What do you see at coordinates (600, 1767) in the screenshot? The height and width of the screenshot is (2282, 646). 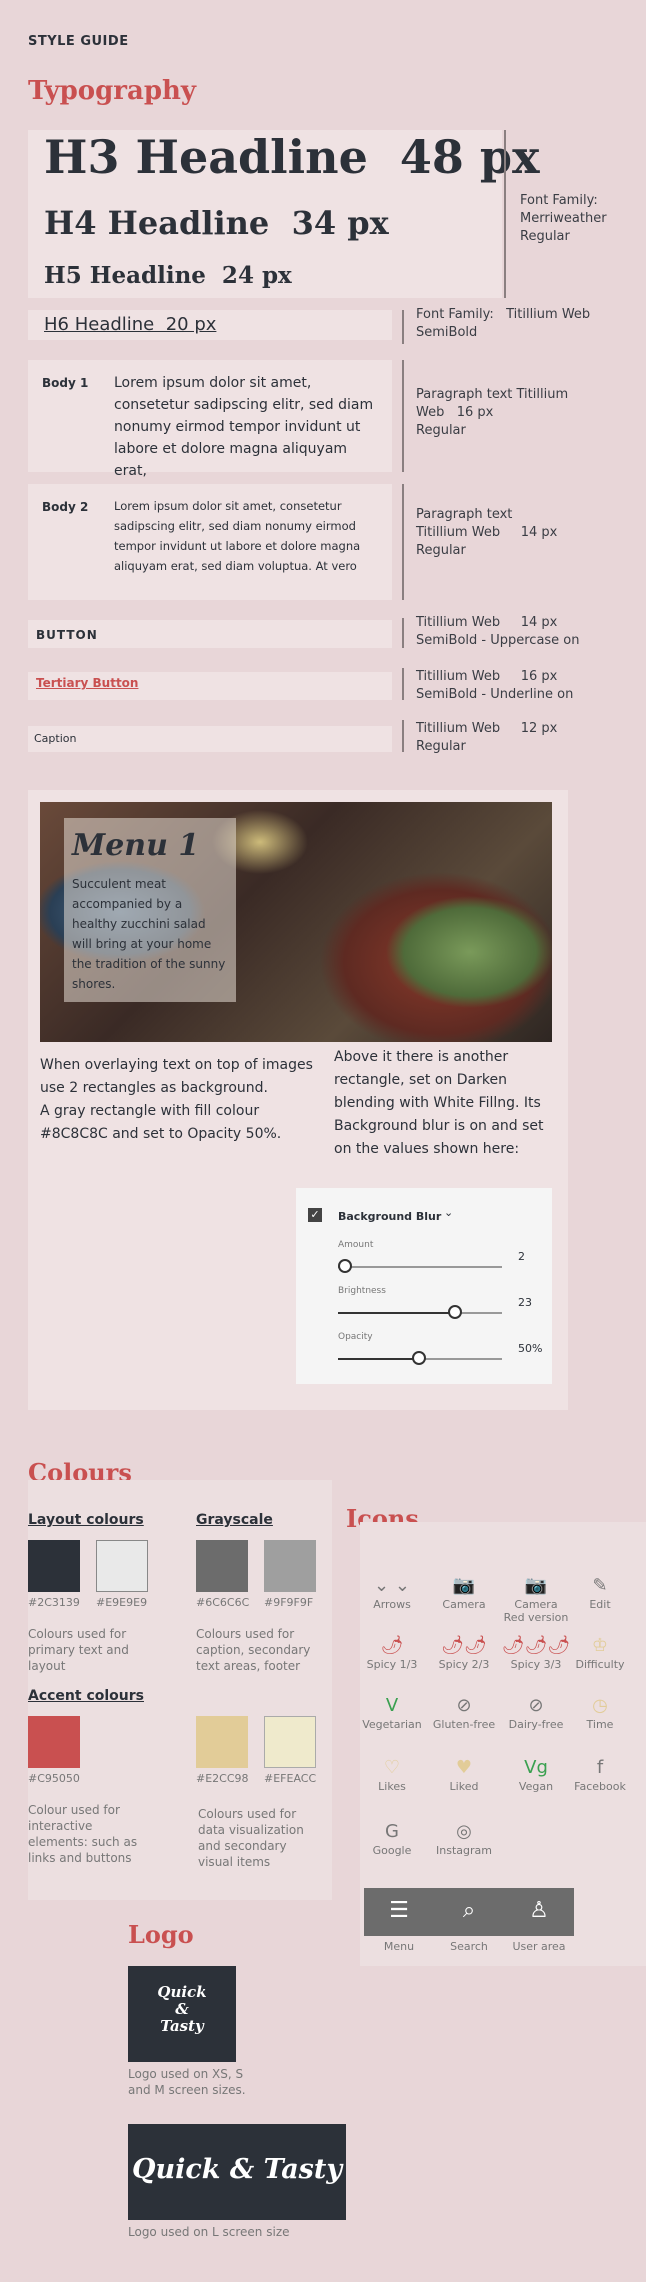 I see `facebook-icon: f` at bounding box center [600, 1767].